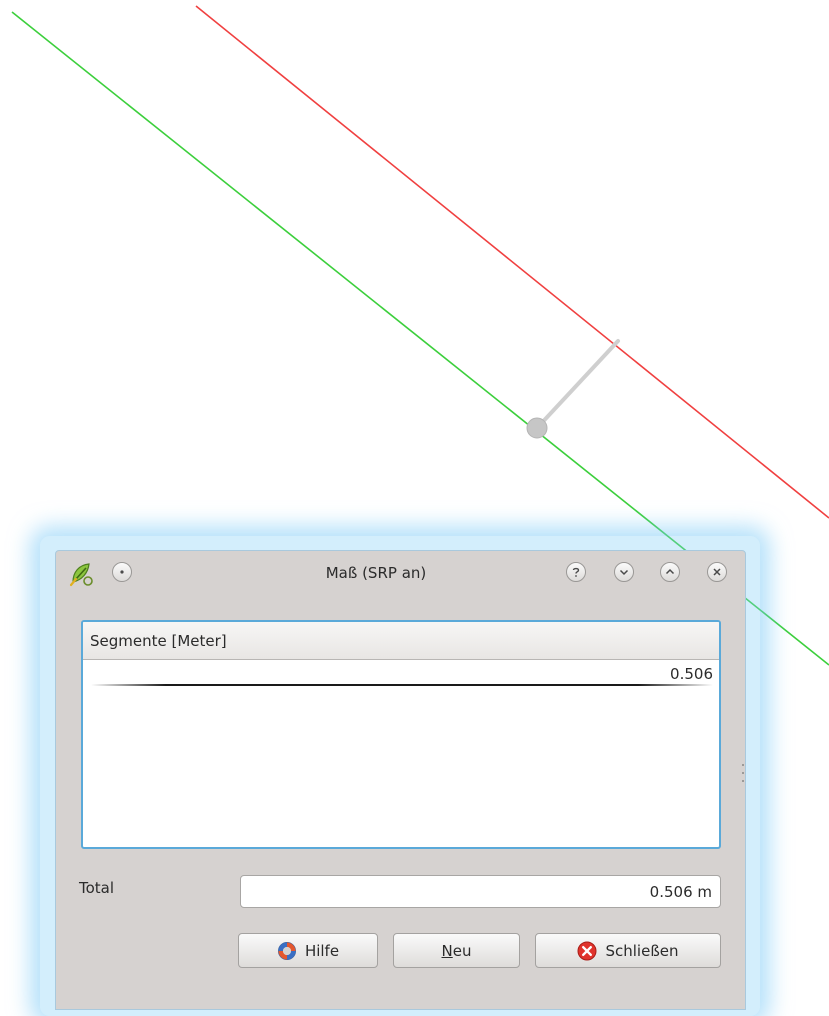 This screenshot has width=829, height=1016. Describe the element at coordinates (577, 384) in the screenshot. I see `measure-segment` at that location.